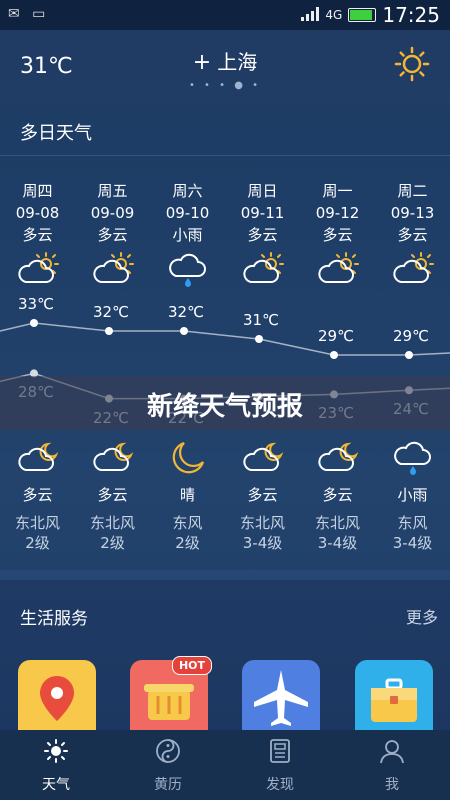  I want to click on date-label: 09-11, so click(262, 213).